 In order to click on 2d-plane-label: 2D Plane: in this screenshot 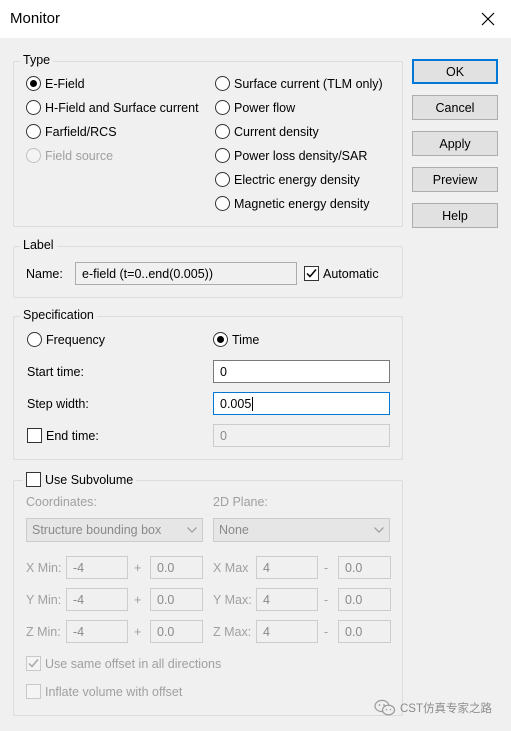, I will do `click(240, 502)`.